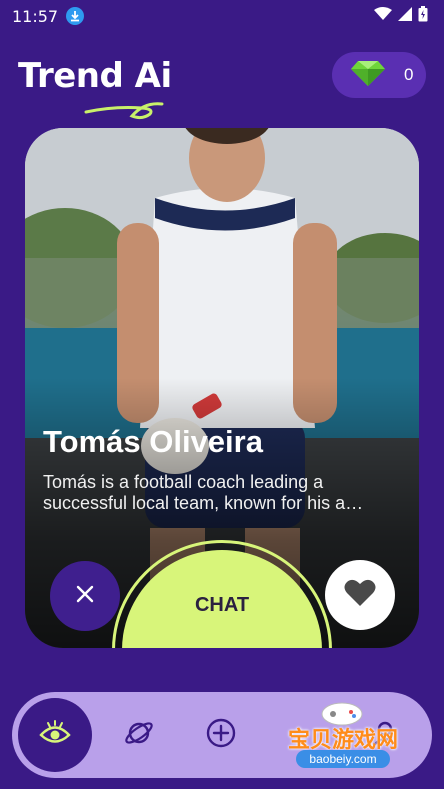  I want to click on watermark: 宝贝游戏网 baobeiy.com, so click(343, 736).